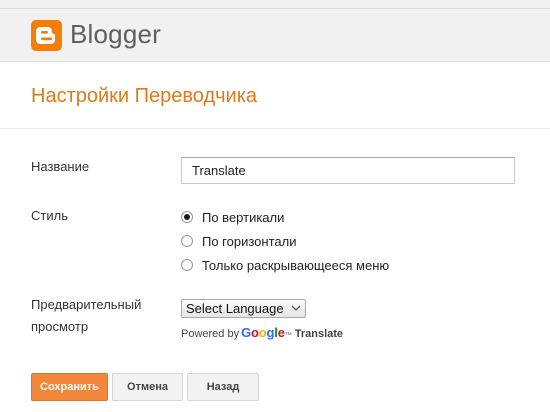 The height and width of the screenshot is (412, 550). I want to click on style-option-label: По горизонтали, so click(249, 241).